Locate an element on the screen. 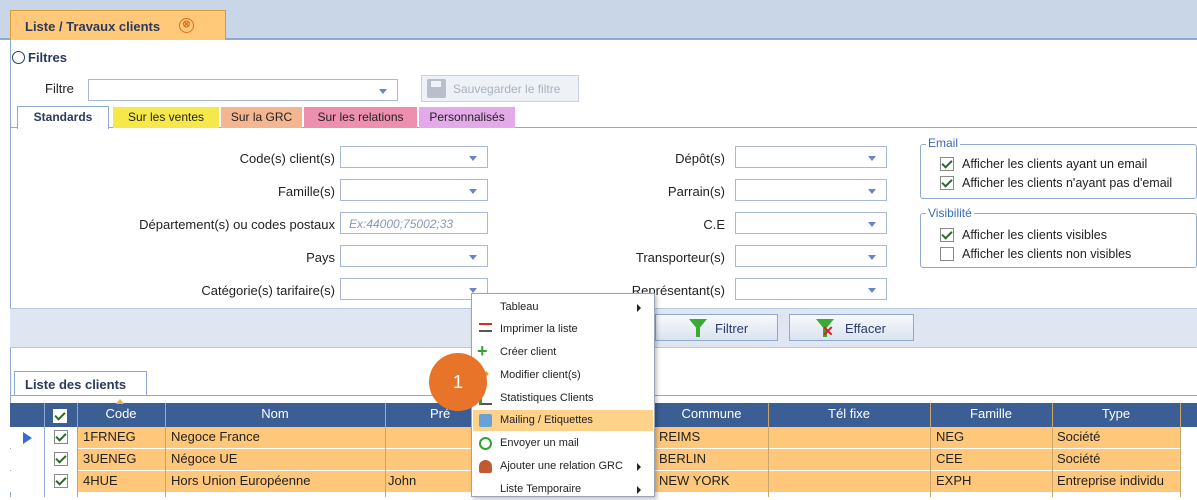 Image resolution: width=1197 pixels, height=500 pixels. cell-famille: NEG is located at coordinates (950, 436).